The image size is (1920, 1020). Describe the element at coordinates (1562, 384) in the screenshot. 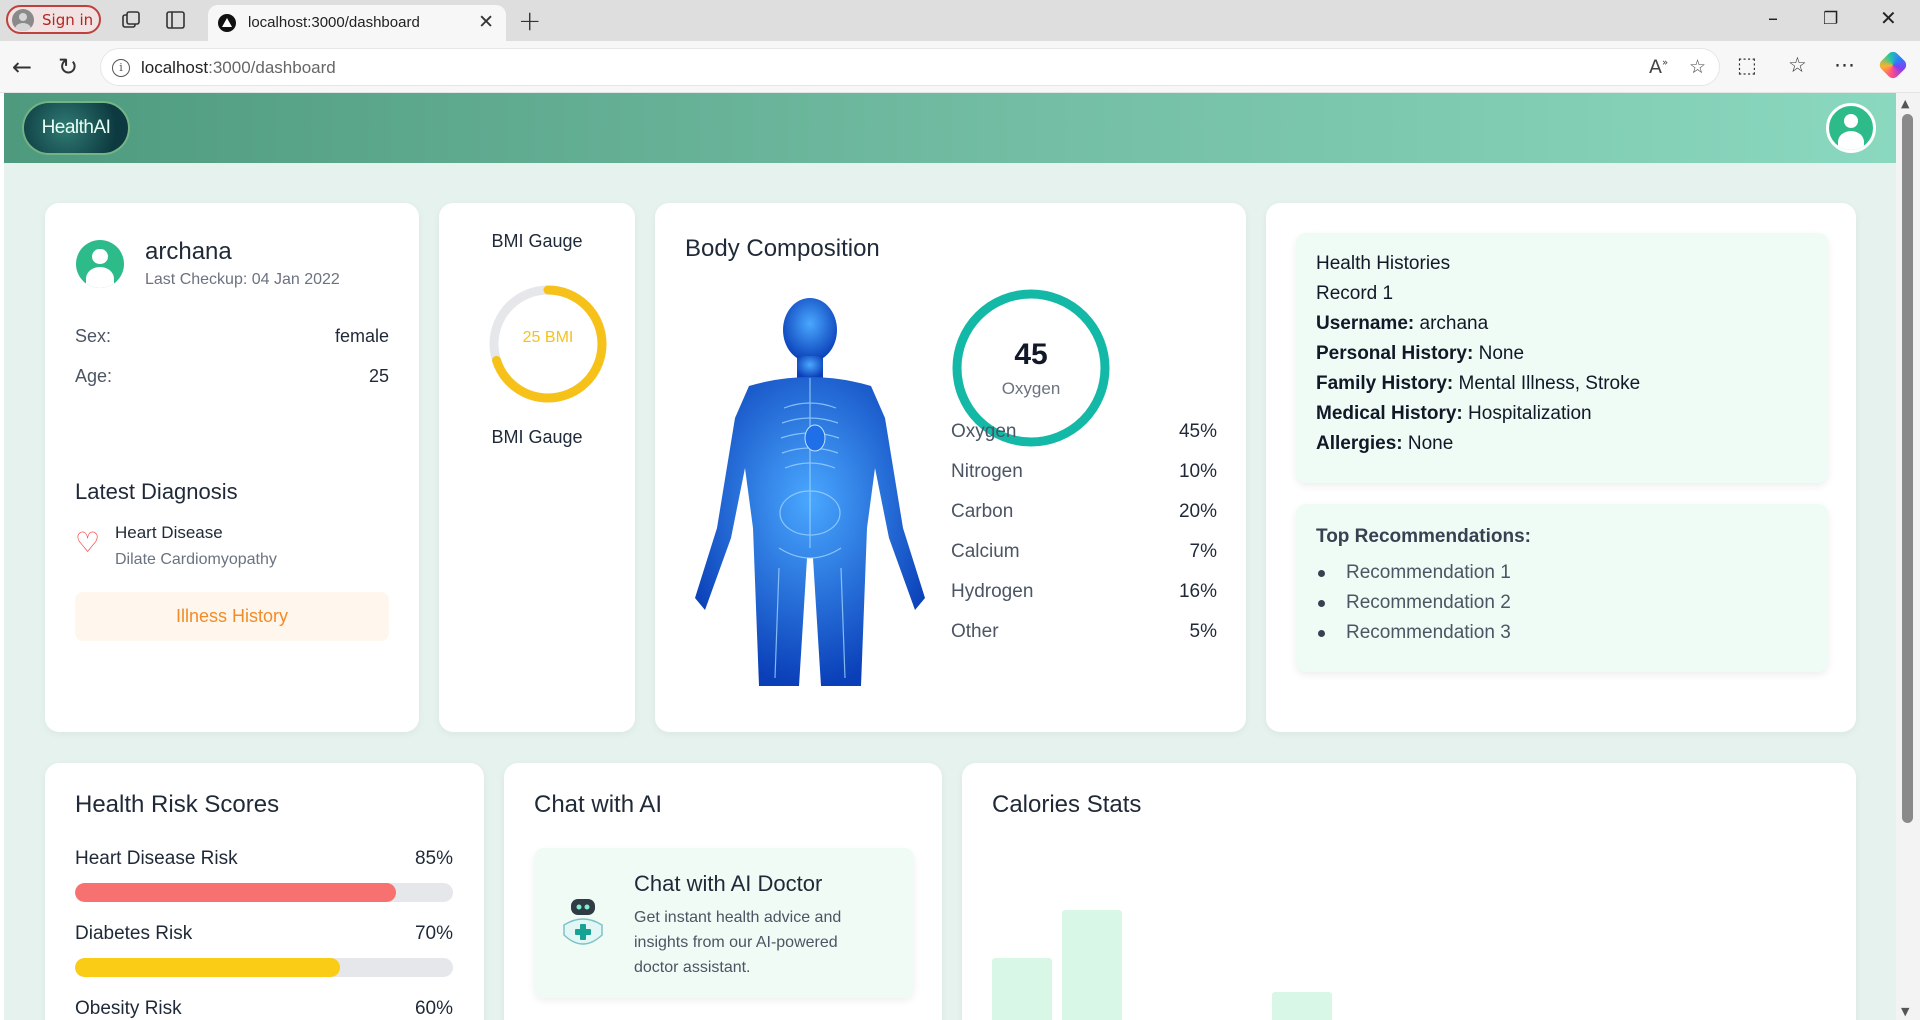

I see `history-field: Family History: Mental Illness, Stroke` at that location.